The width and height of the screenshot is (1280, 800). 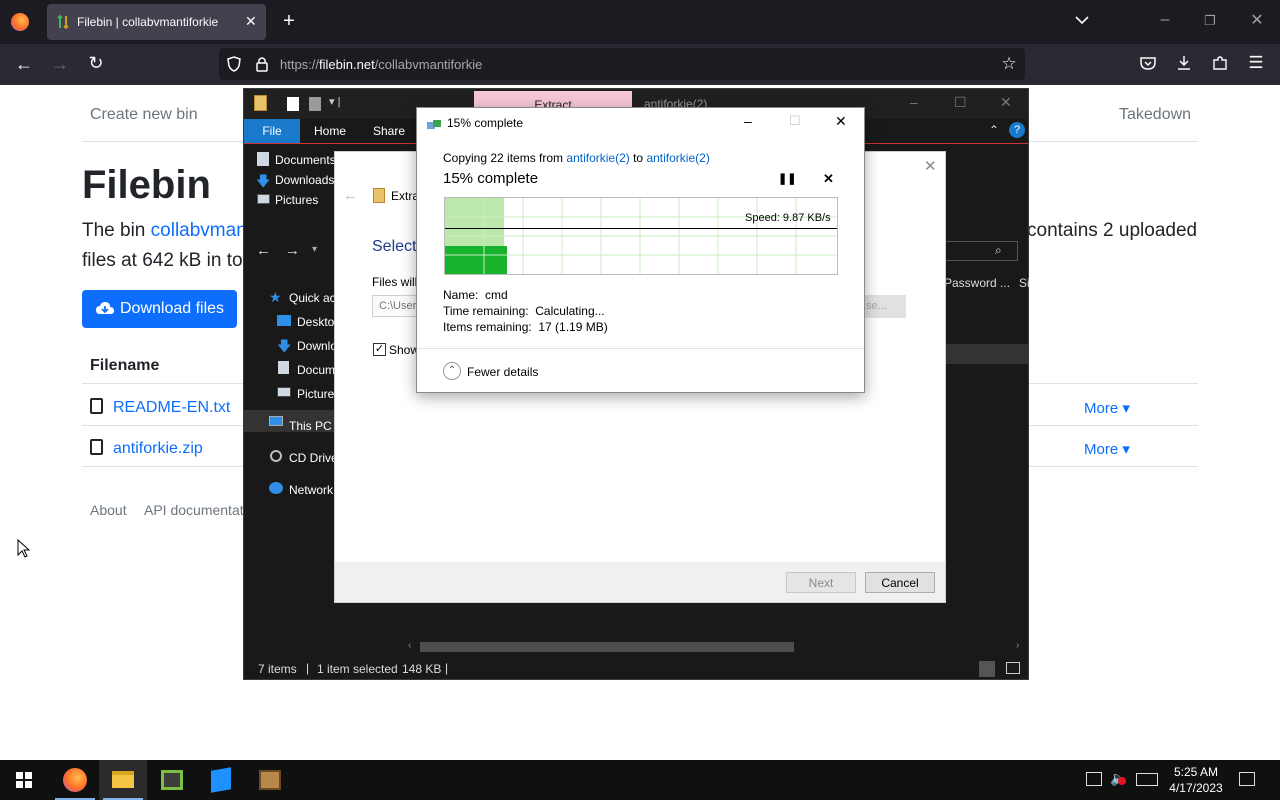 I want to click on nav-cd-drive: CD Drive, so click(x=313, y=458).